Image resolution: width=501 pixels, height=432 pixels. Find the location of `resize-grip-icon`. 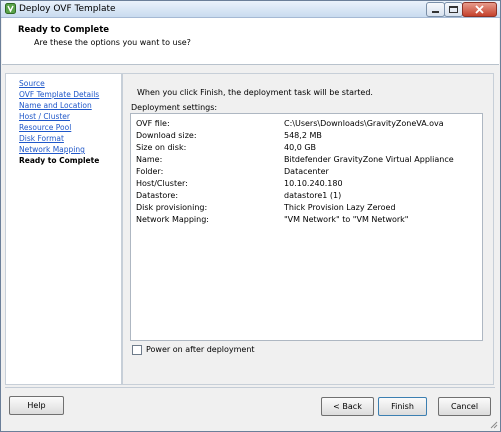

resize-grip-icon is located at coordinates (493, 424).